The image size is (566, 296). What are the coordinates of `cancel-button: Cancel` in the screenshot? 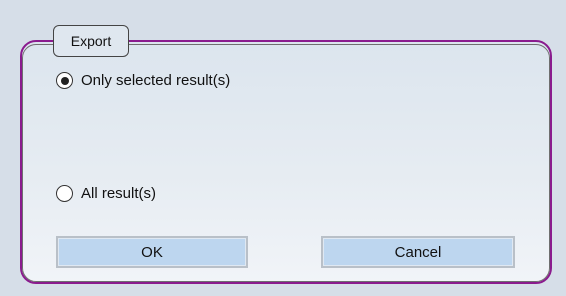 It's located at (418, 252).